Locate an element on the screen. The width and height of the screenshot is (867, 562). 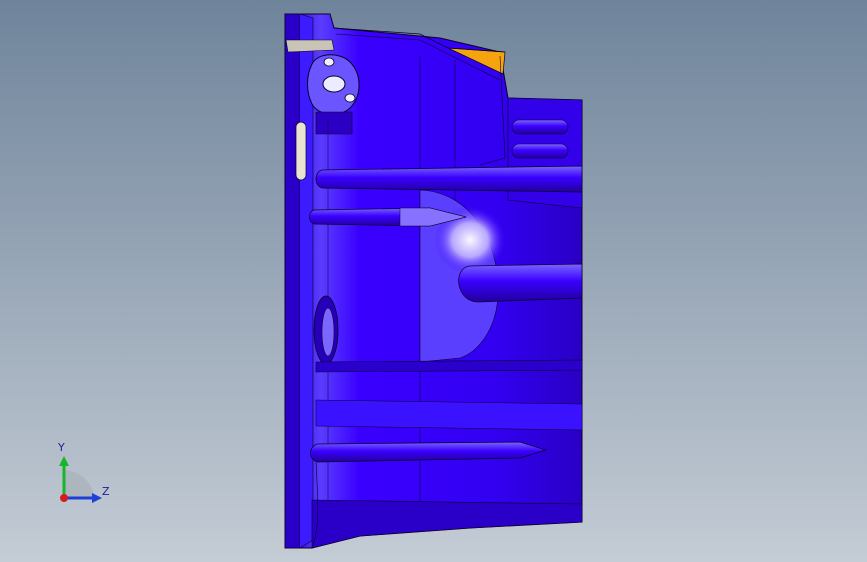
lower-panel is located at coordinates (449, 415).